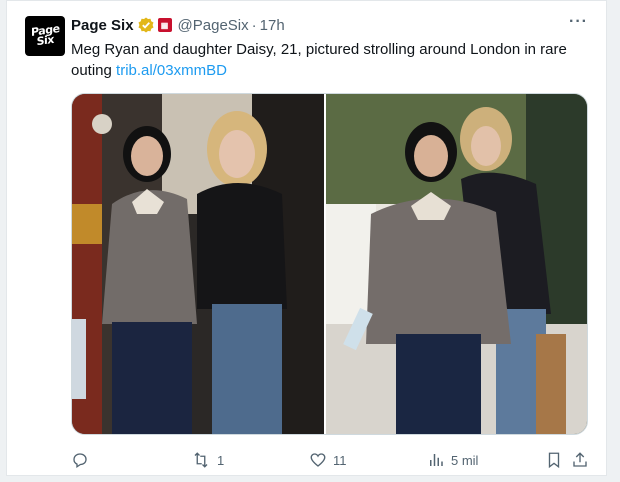  What do you see at coordinates (171, 70) in the screenshot?
I see `tweet-link: trib.al/03xmmBD` at bounding box center [171, 70].